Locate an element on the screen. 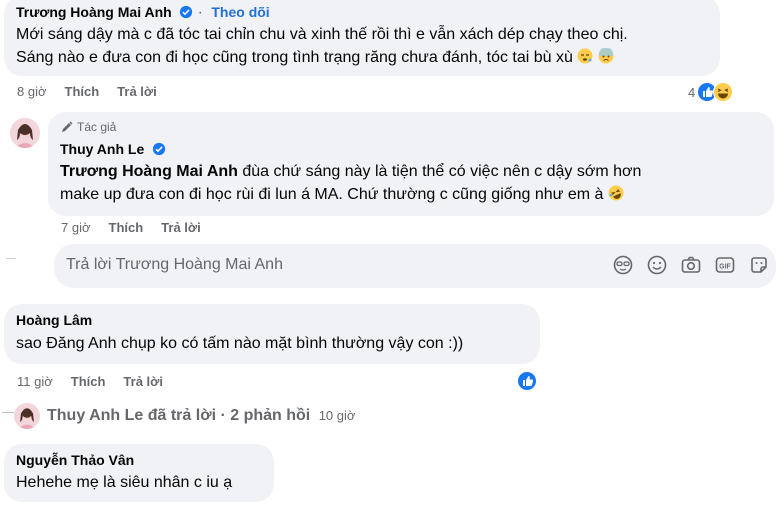 This screenshot has width=780, height=510. comment-time: 7 giờ is located at coordinates (76, 227).